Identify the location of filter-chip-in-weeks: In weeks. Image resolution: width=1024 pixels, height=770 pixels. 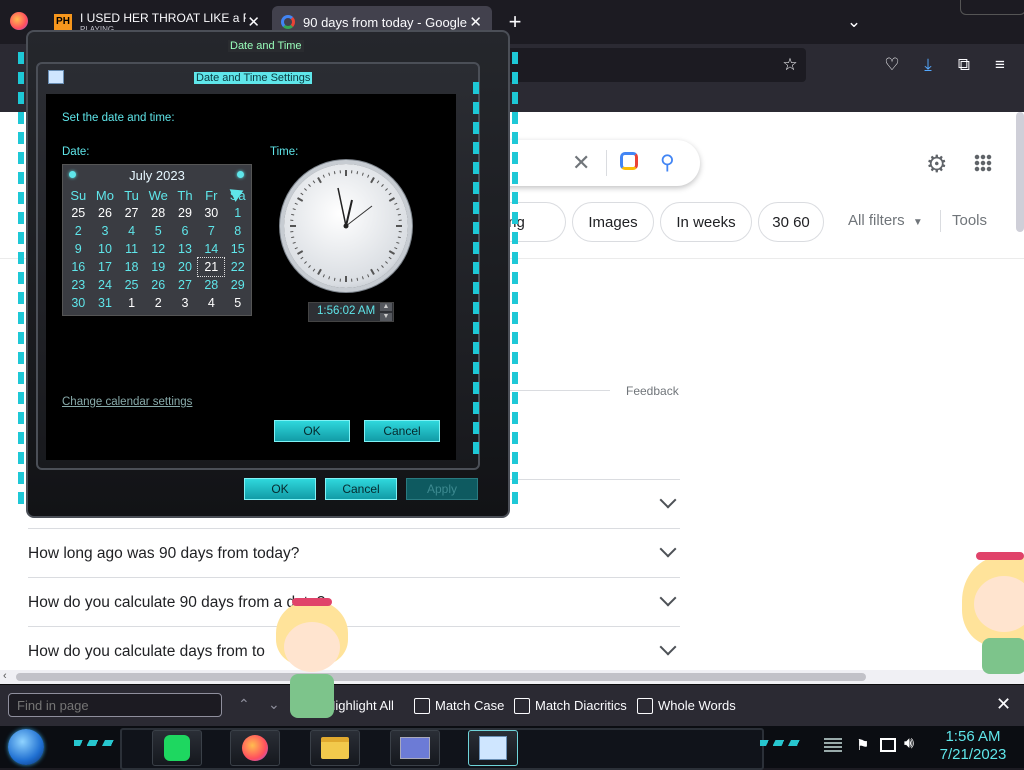
(706, 222).